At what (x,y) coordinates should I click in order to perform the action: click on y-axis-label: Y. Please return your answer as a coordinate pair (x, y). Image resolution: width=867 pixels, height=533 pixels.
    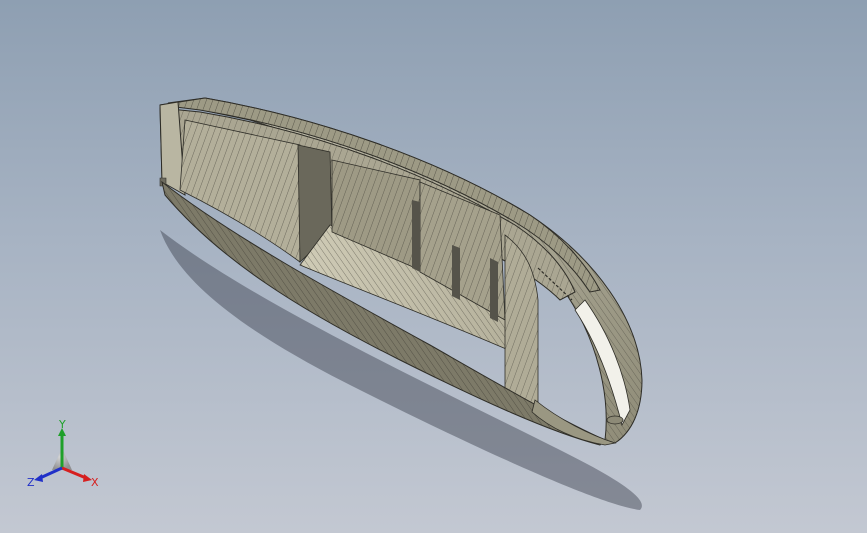
    Looking at the image, I should click on (62, 424).